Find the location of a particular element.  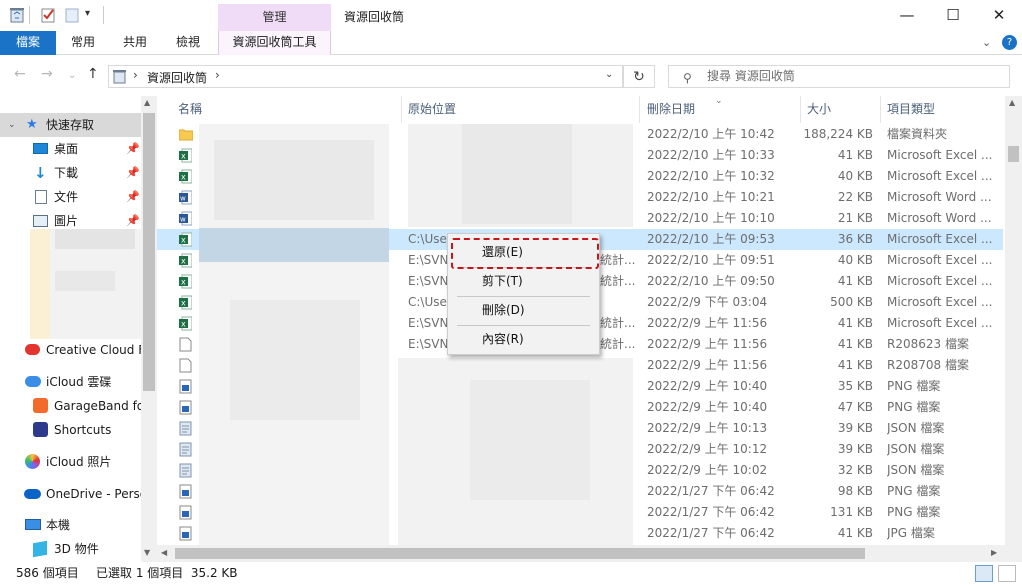

date-deleted-cell: 2022/2/10 上午 10:21 is located at coordinates (711, 197).